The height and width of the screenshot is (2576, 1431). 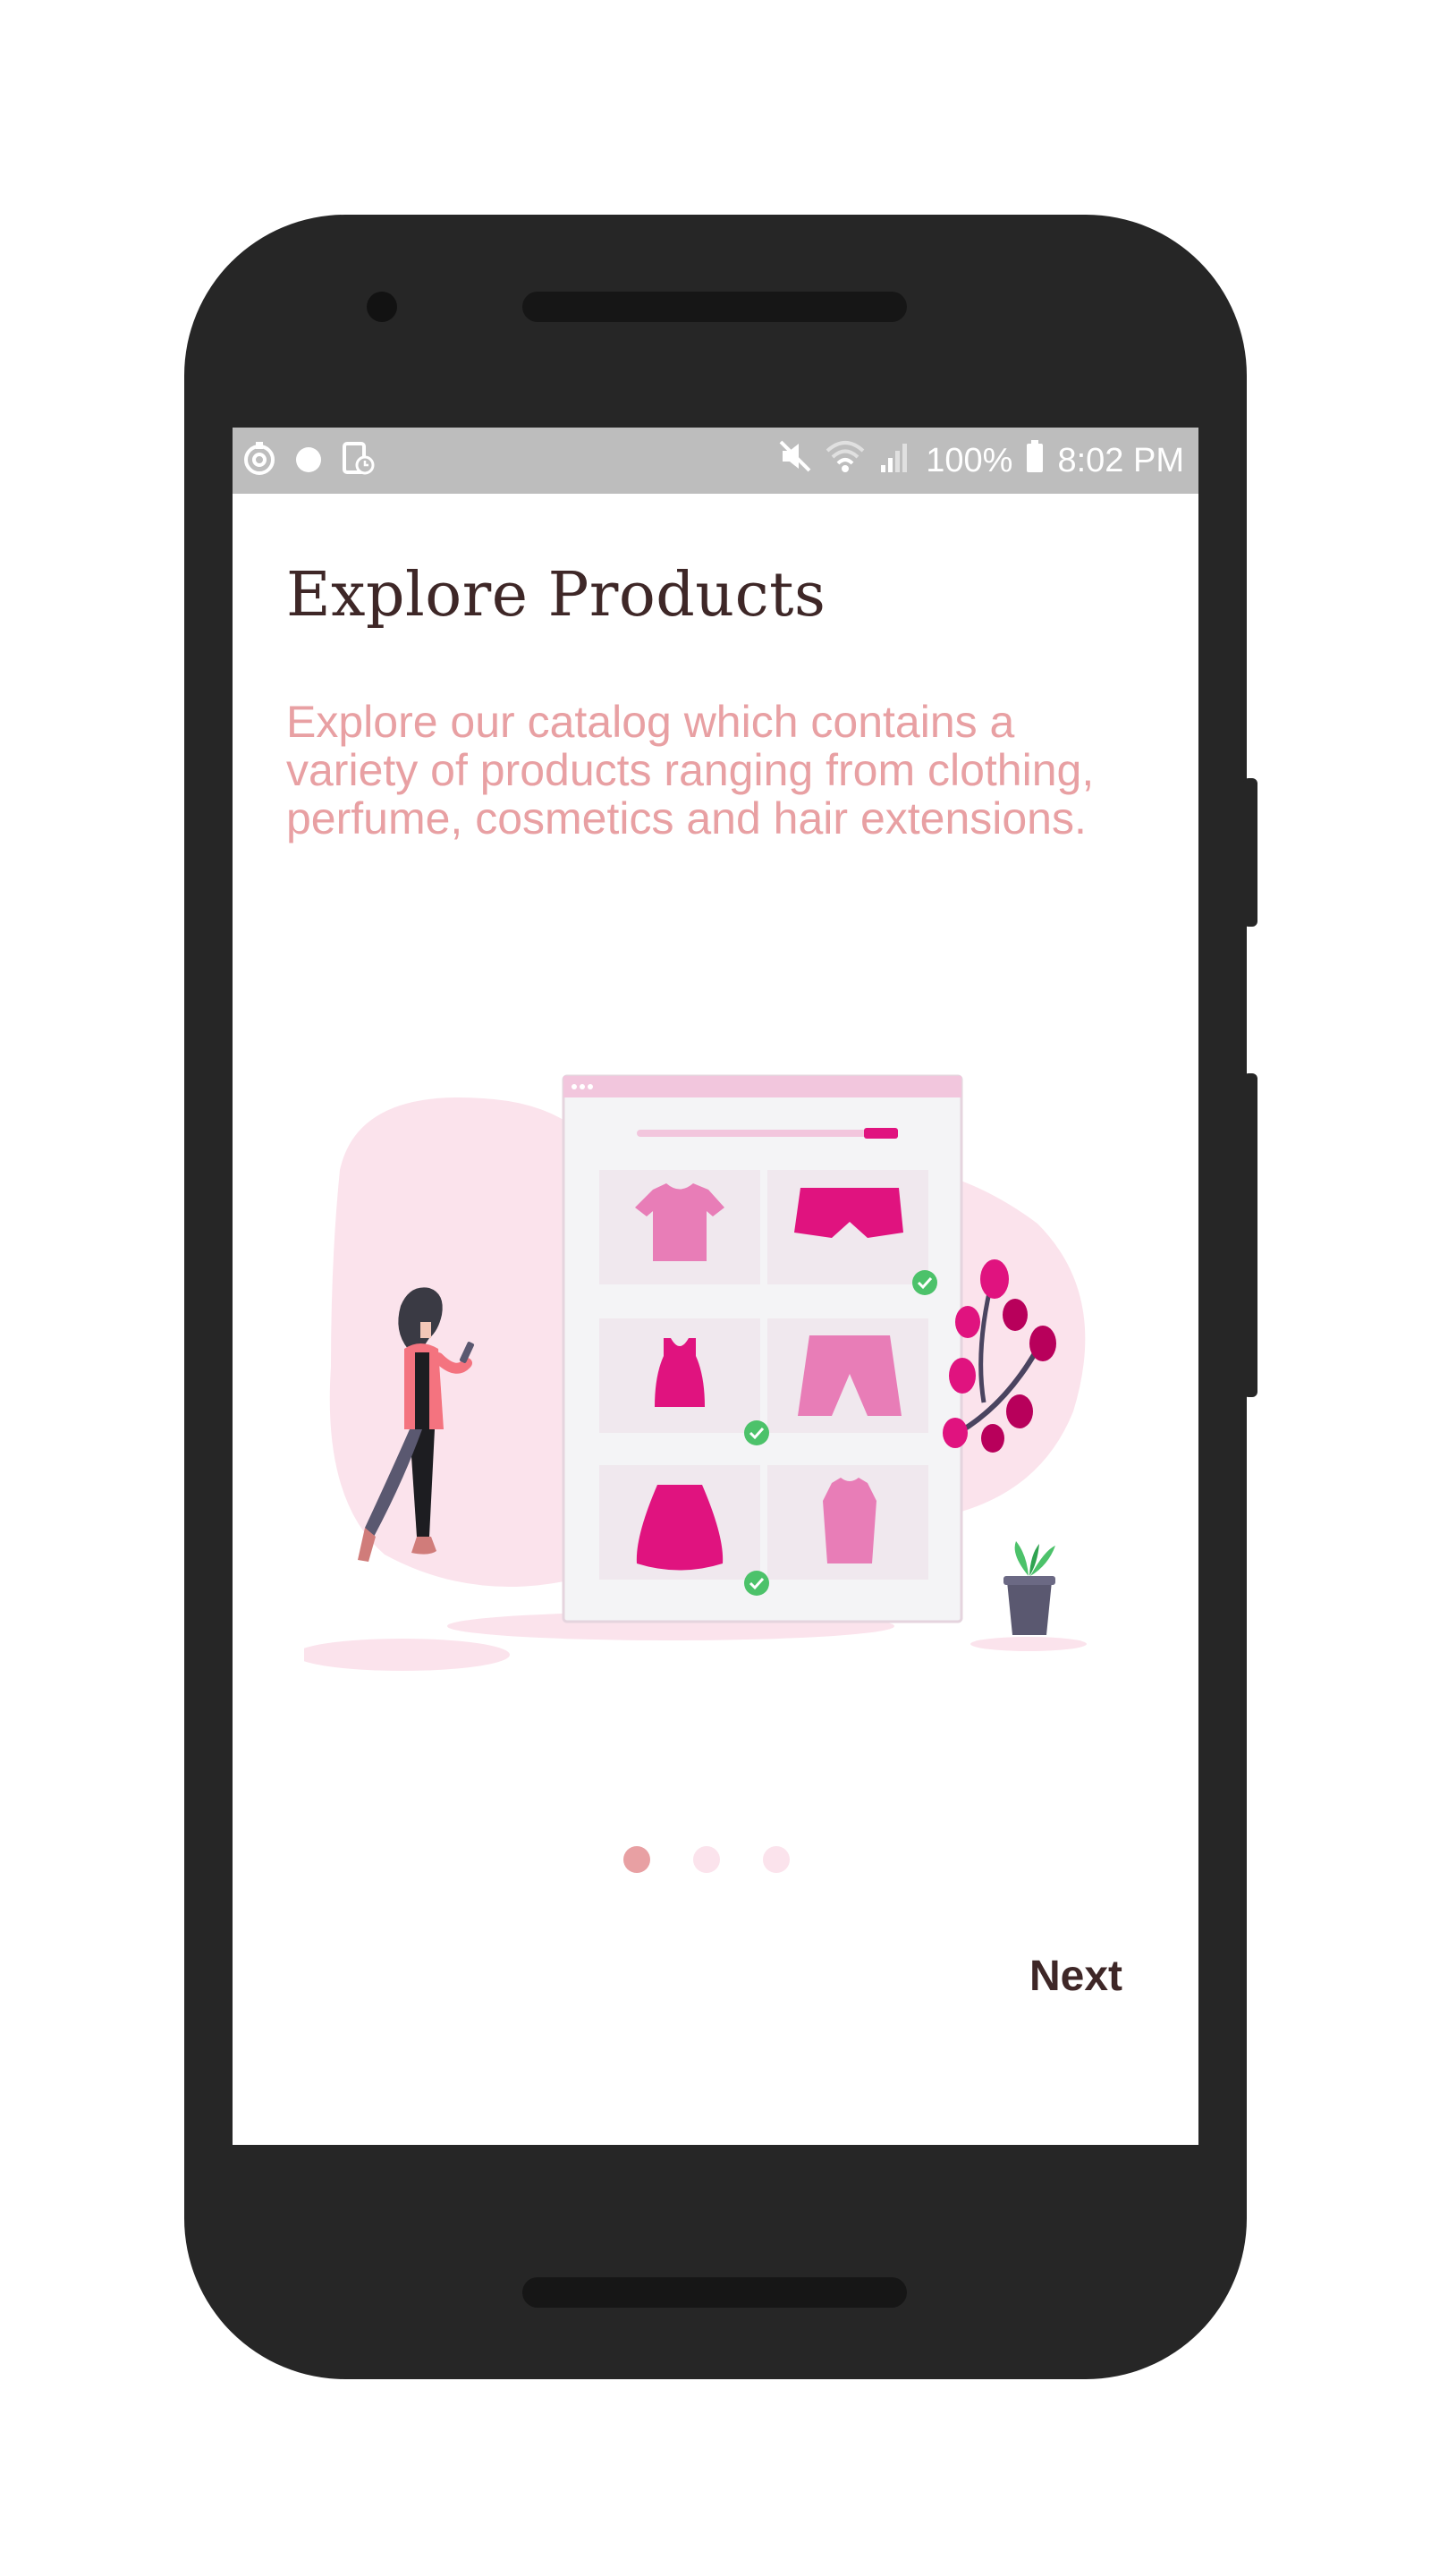 I want to click on bottom-speaker, so click(x=715, y=2292).